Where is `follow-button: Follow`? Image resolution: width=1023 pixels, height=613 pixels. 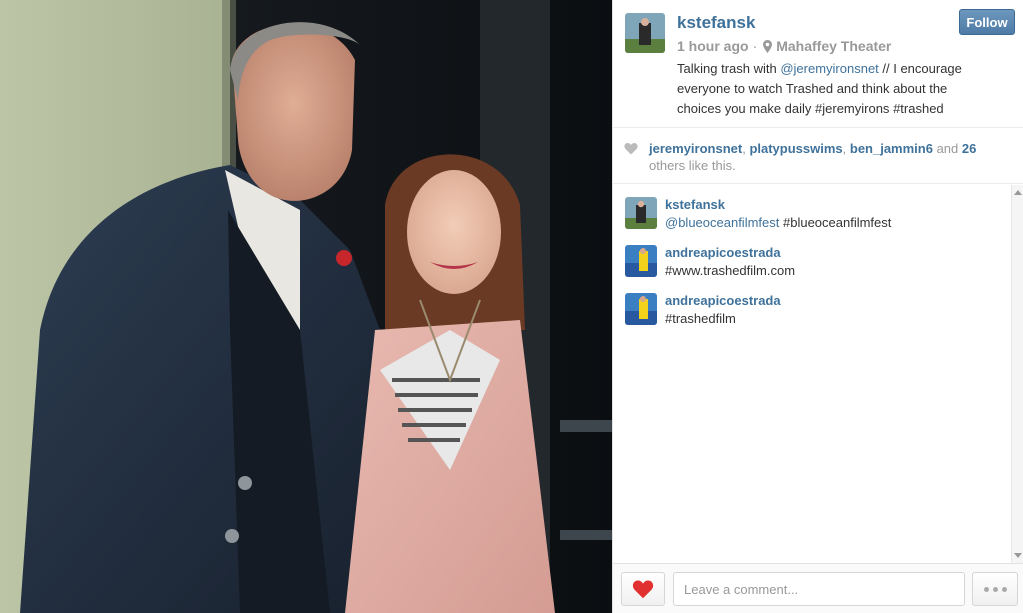
follow-button: Follow is located at coordinates (987, 22).